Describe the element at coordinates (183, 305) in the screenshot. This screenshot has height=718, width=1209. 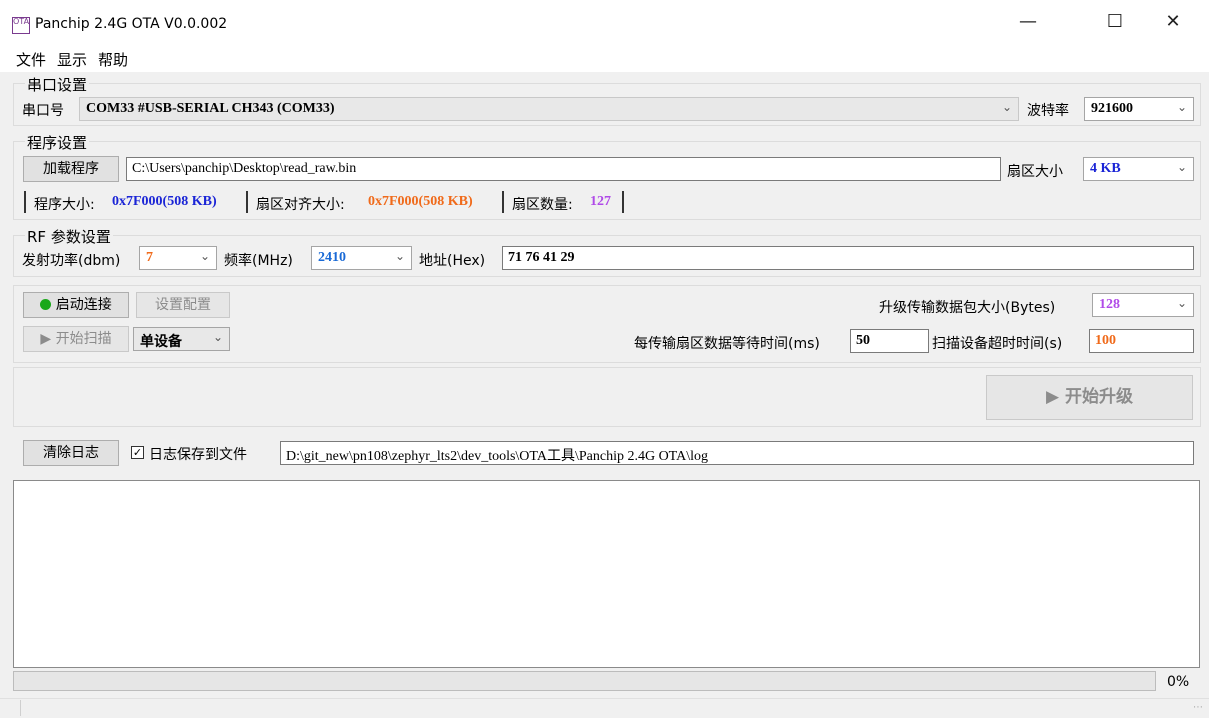
I see `set-config-button: 设置配置` at that location.